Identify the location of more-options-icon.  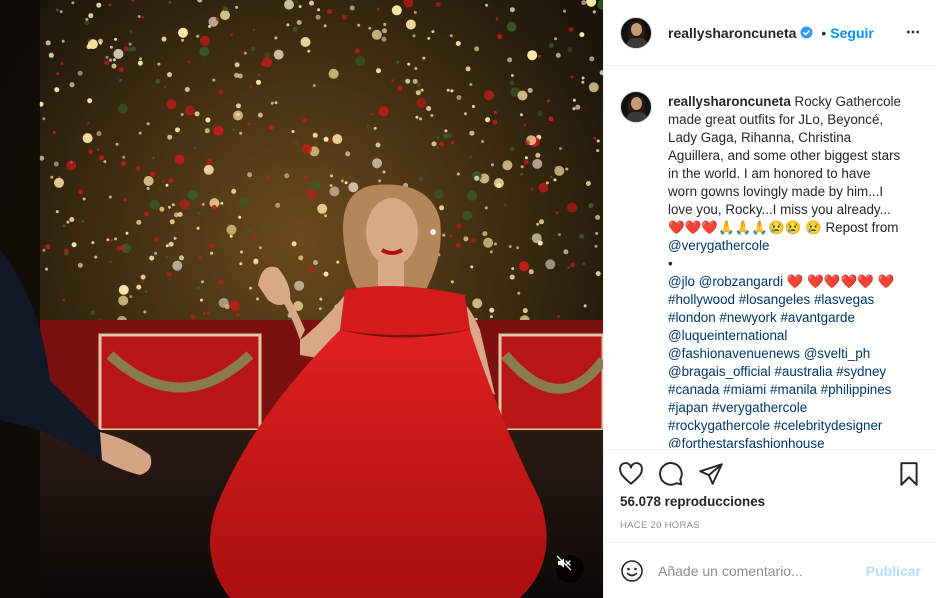
(913, 34).